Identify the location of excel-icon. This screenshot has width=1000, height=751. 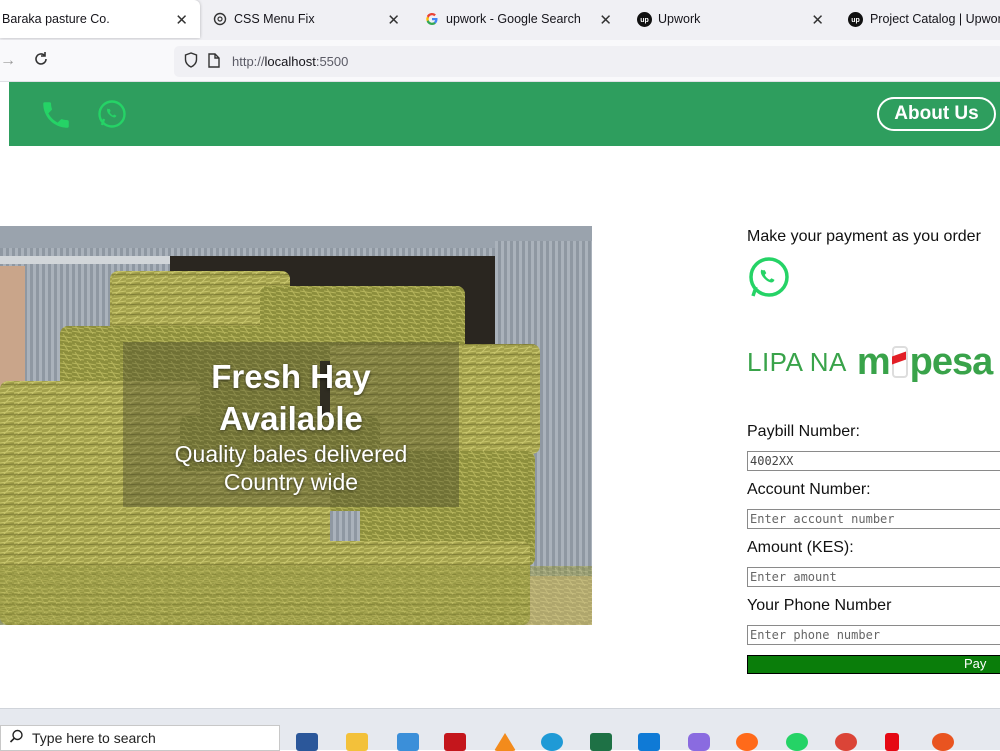
(601, 742).